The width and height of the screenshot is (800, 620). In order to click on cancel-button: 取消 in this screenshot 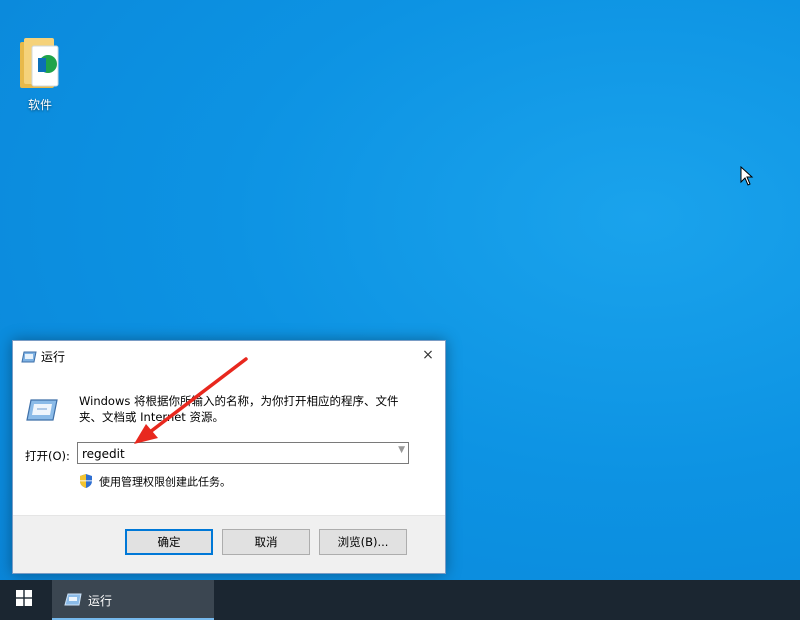, I will do `click(266, 542)`.